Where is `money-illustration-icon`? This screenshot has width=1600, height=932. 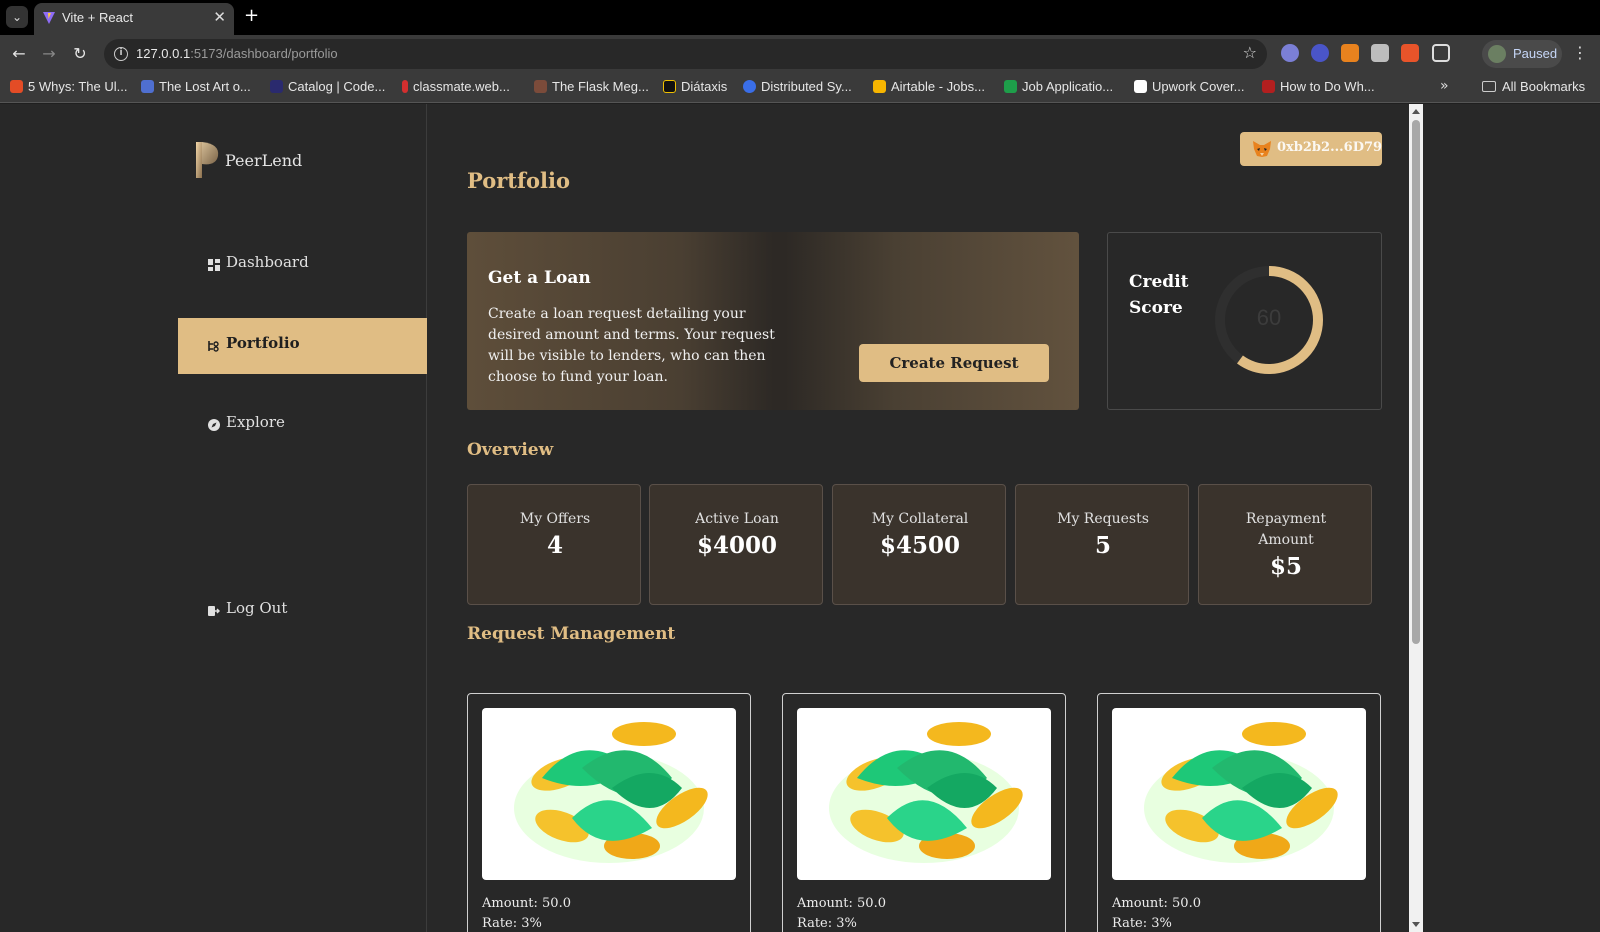
money-illustration-icon is located at coordinates (926, 792).